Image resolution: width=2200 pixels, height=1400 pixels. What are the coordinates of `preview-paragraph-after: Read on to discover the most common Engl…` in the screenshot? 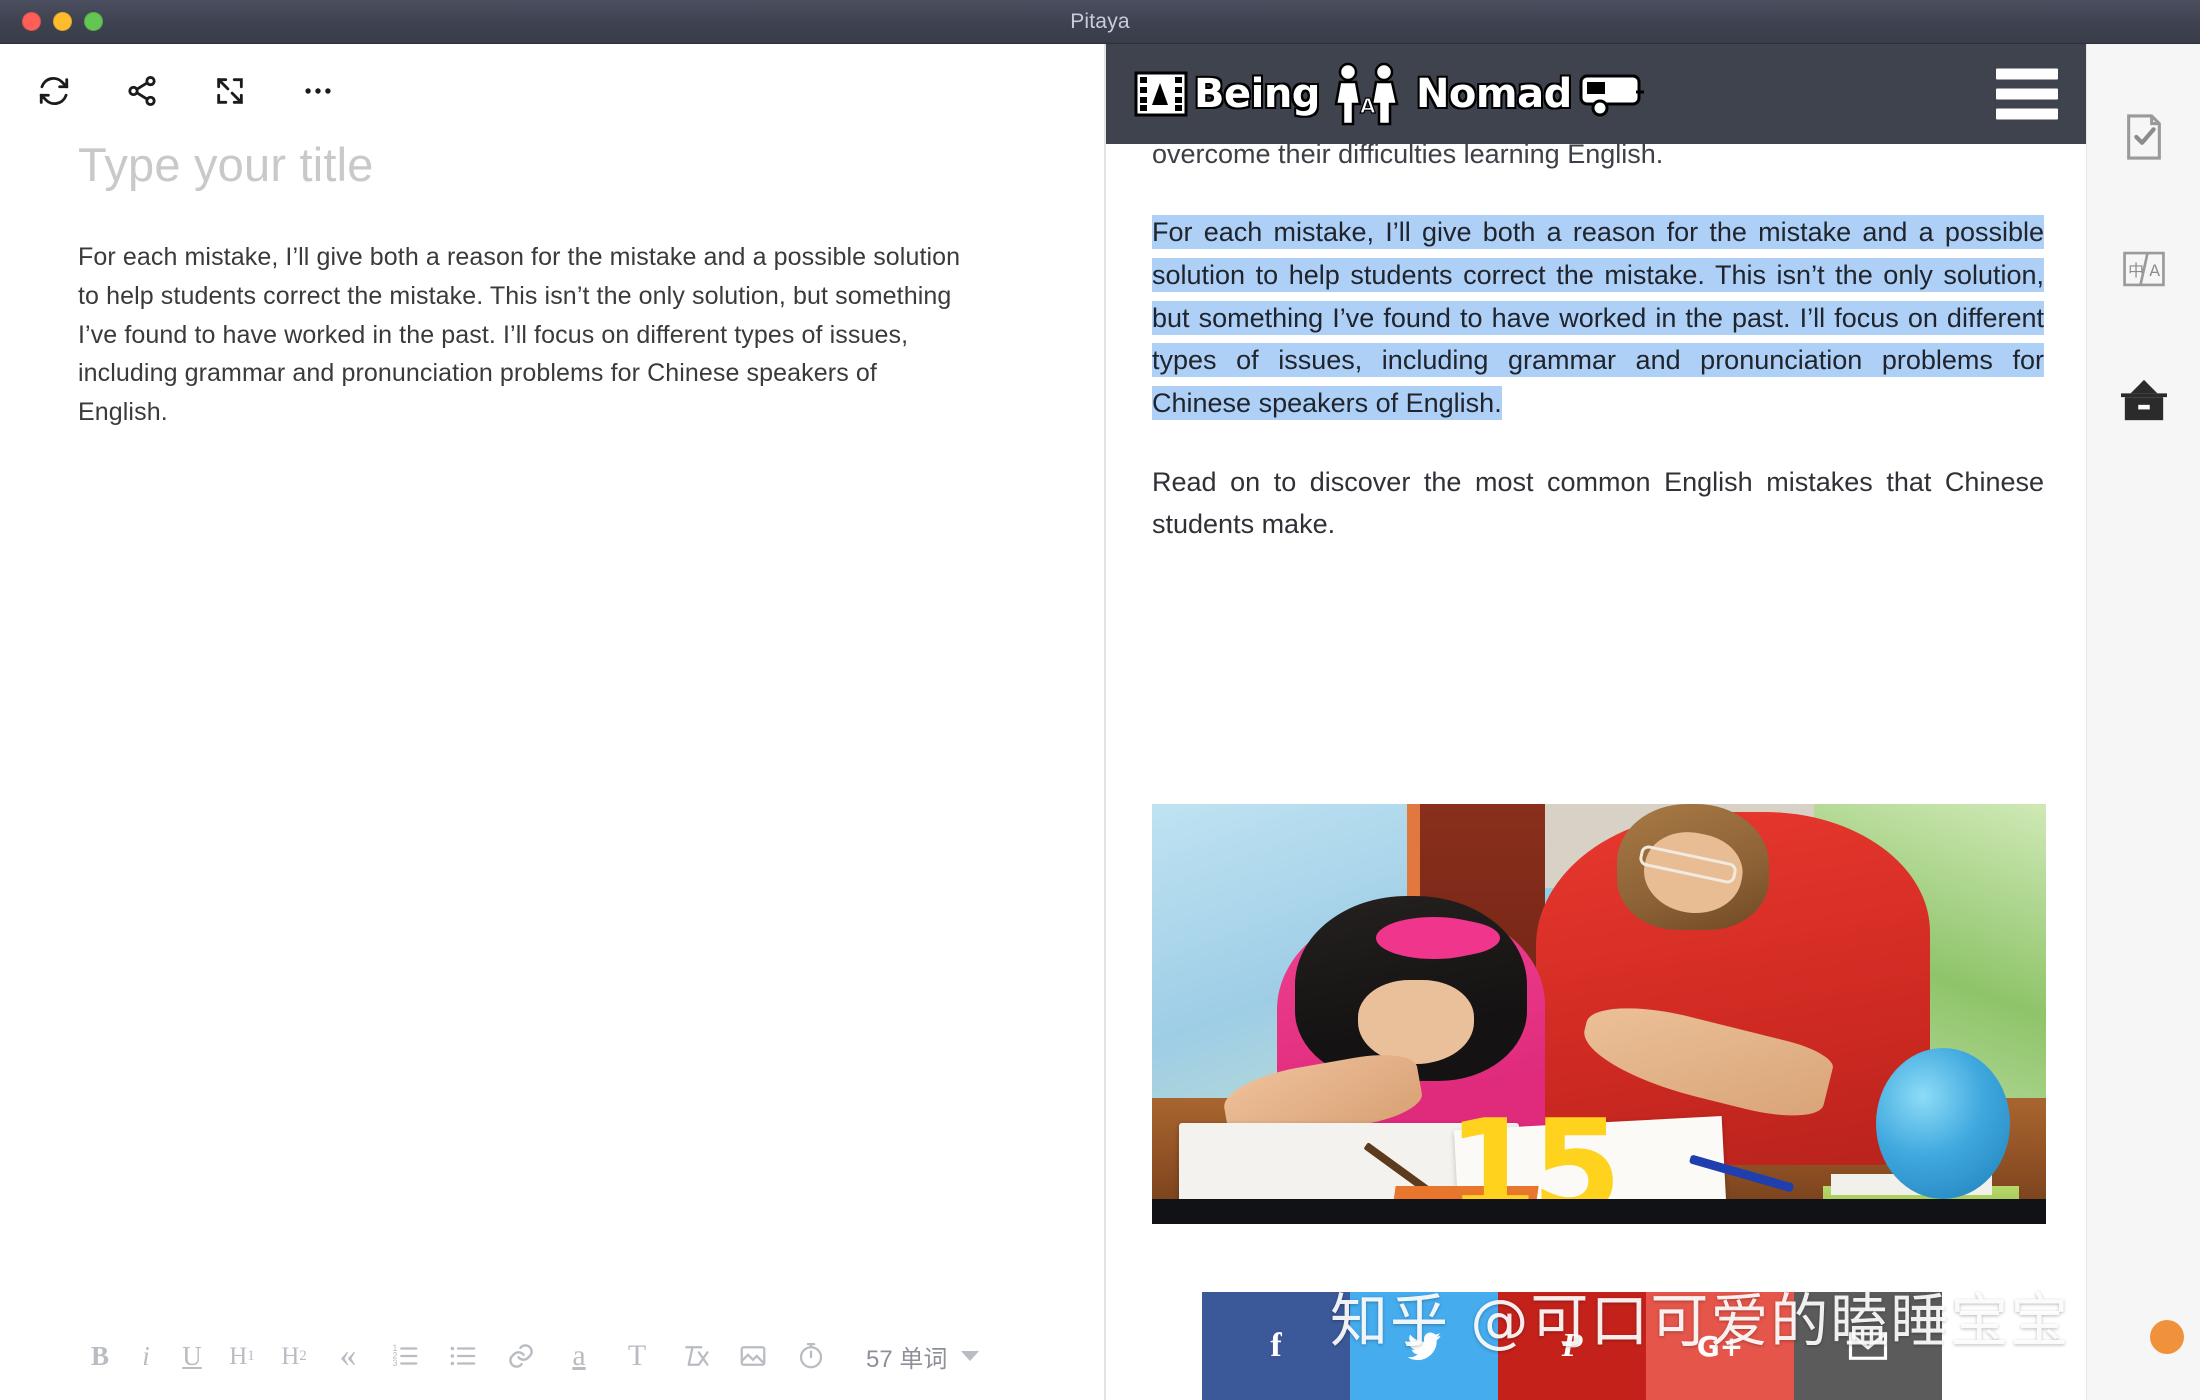 It's located at (1598, 503).